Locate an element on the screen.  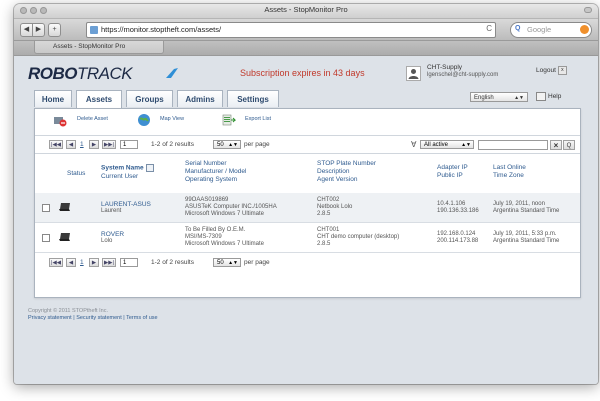
sort-icon is located at coordinates (149, 168).